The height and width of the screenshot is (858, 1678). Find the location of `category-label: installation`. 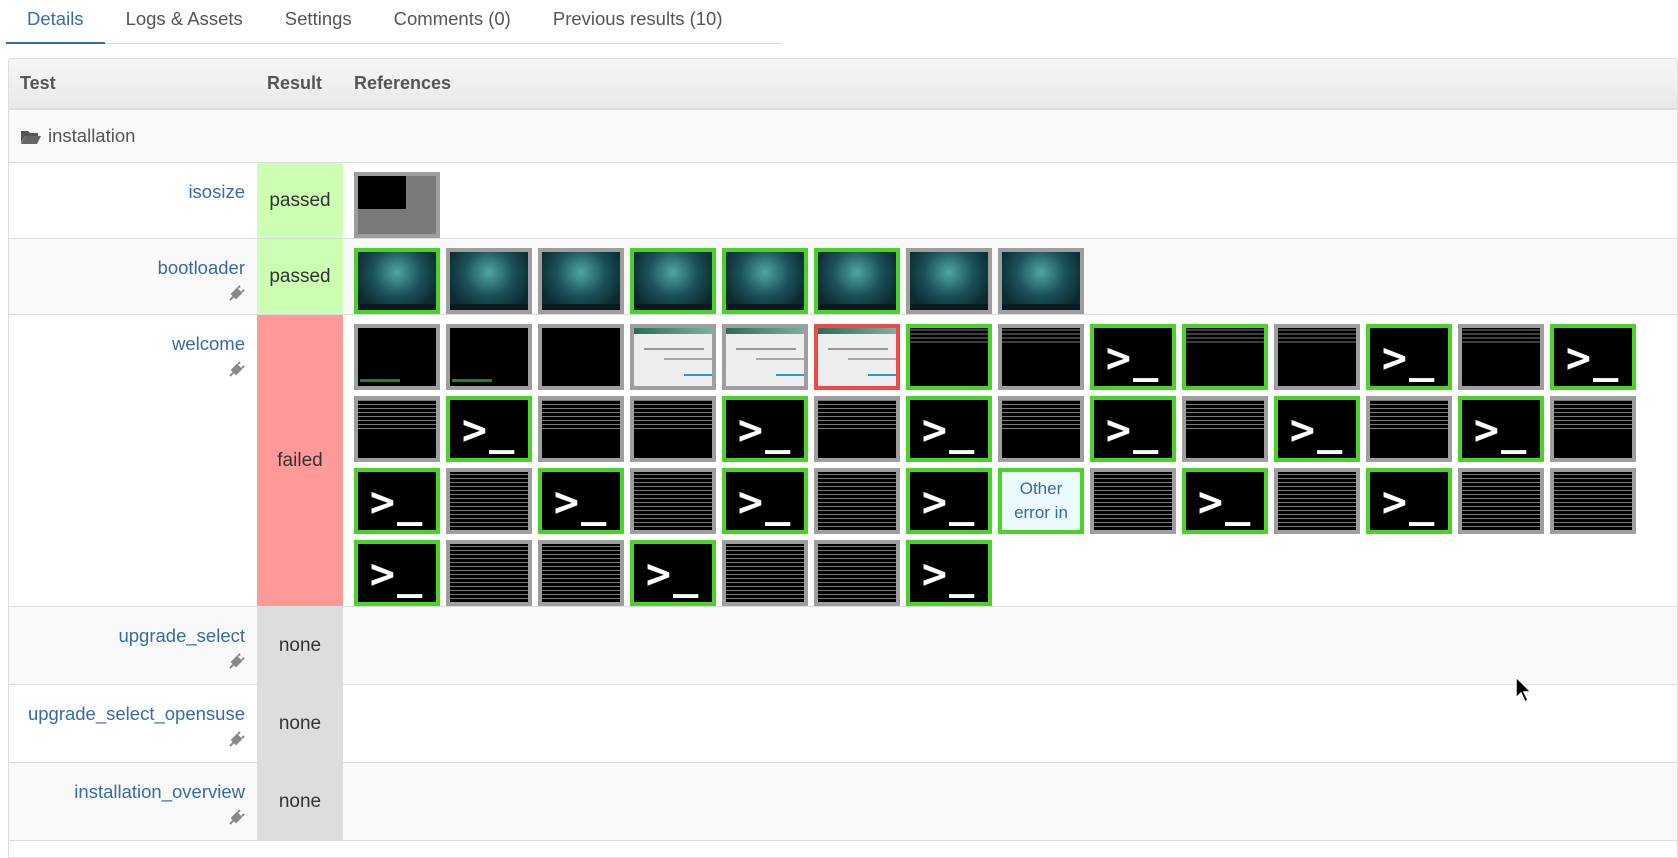

category-label: installation is located at coordinates (92, 135).